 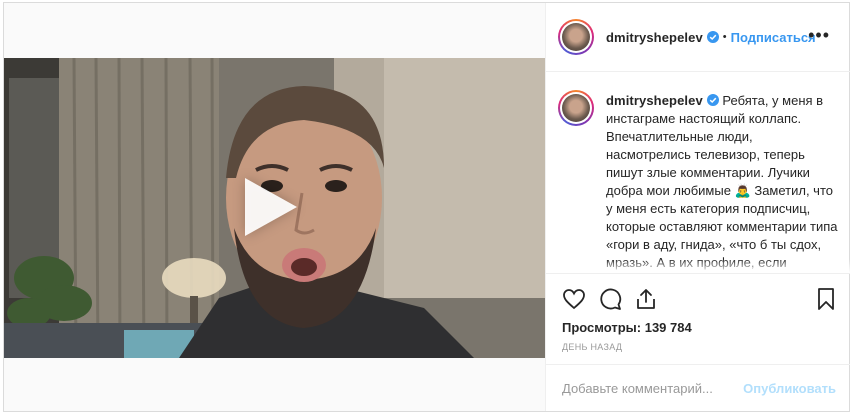 I want to click on views-count: Просмотры: 139 784, so click(x=627, y=327).